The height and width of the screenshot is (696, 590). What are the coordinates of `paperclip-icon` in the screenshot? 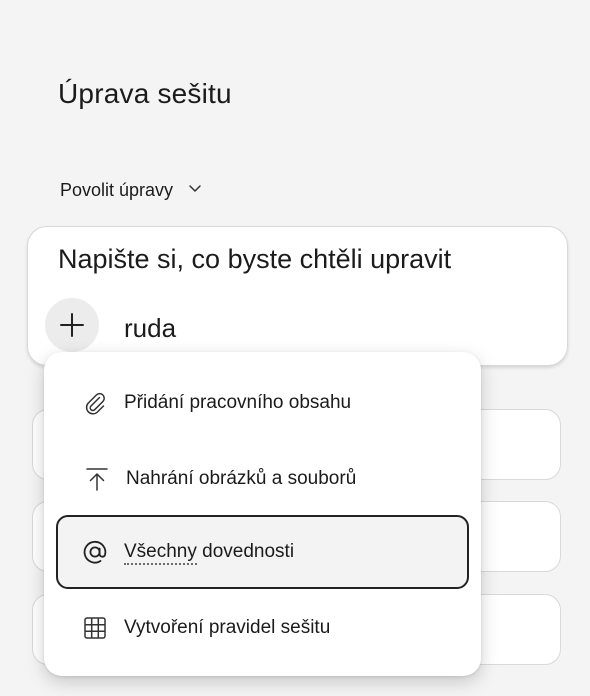 It's located at (95, 403).